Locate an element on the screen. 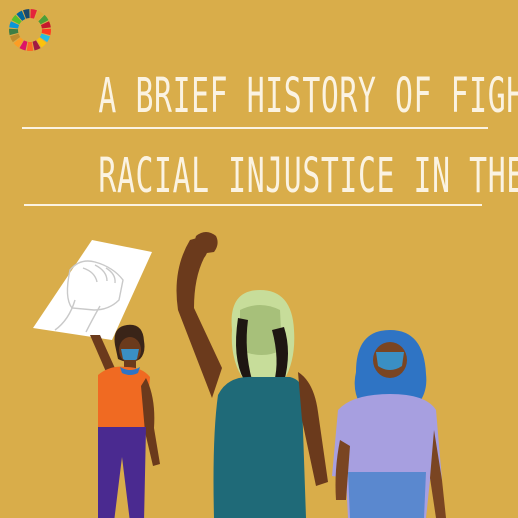 Image resolution: width=518 pixels, height=518 pixels. title-line-1: A brief history of fighting is located at coordinates (308, 96).